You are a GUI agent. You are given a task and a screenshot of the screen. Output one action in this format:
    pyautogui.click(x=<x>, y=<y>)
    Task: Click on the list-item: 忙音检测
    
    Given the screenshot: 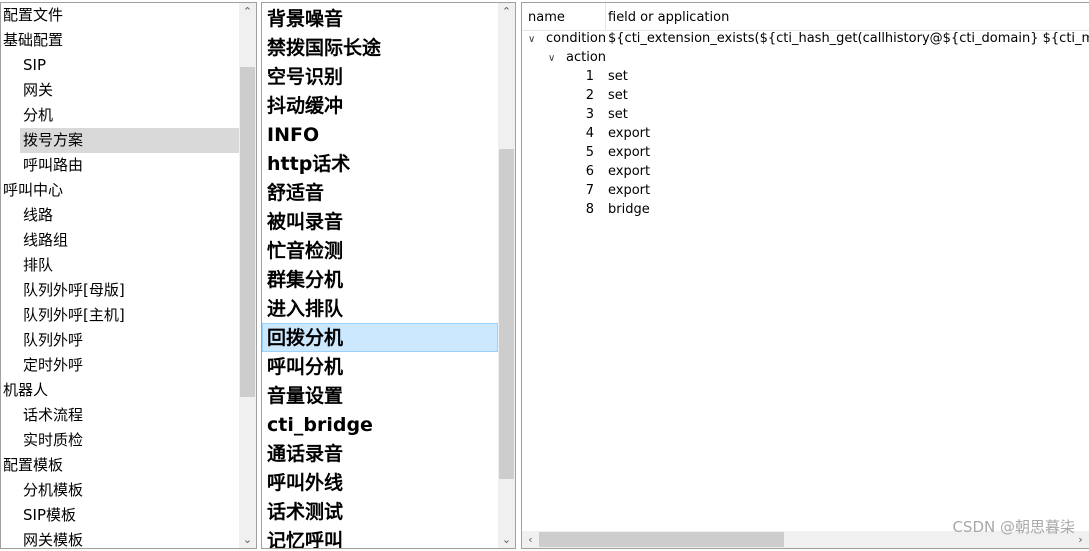 What is the action you would take?
    pyautogui.click(x=380, y=250)
    